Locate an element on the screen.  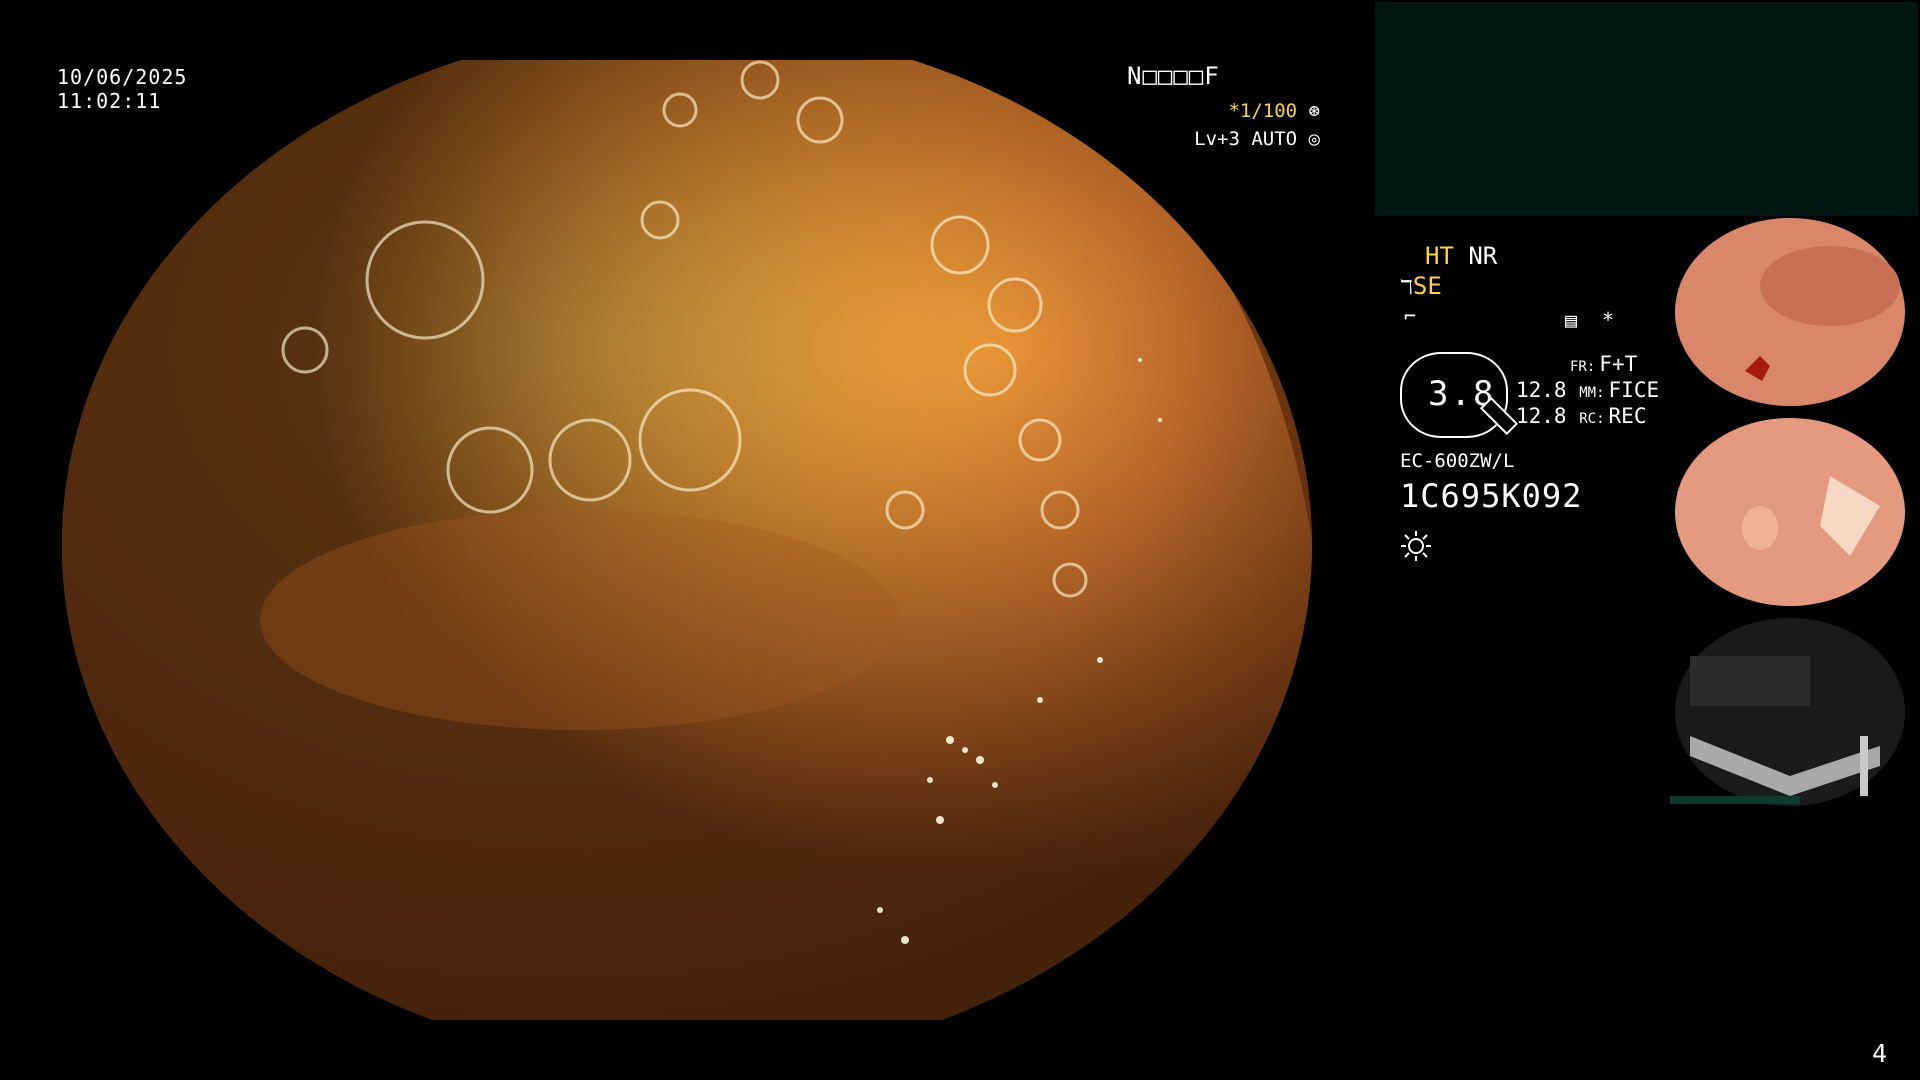
mm-row: 12.8 MM: FICE is located at coordinates (1587, 390).